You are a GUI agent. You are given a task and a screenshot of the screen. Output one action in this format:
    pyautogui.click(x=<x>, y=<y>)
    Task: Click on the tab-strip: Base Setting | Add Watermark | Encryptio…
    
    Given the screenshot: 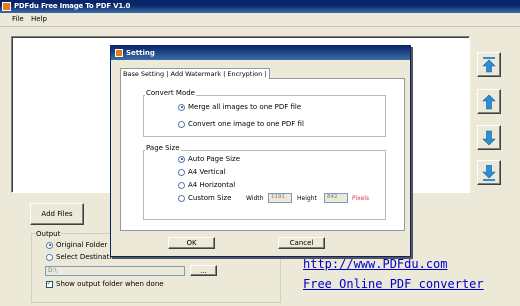 What is the action you would take?
    pyautogui.click(x=195, y=73)
    